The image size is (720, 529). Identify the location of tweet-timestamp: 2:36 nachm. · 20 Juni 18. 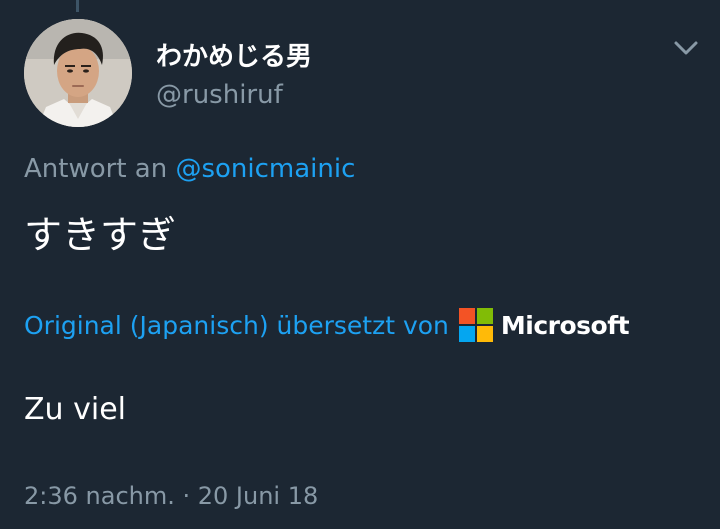
(171, 496).